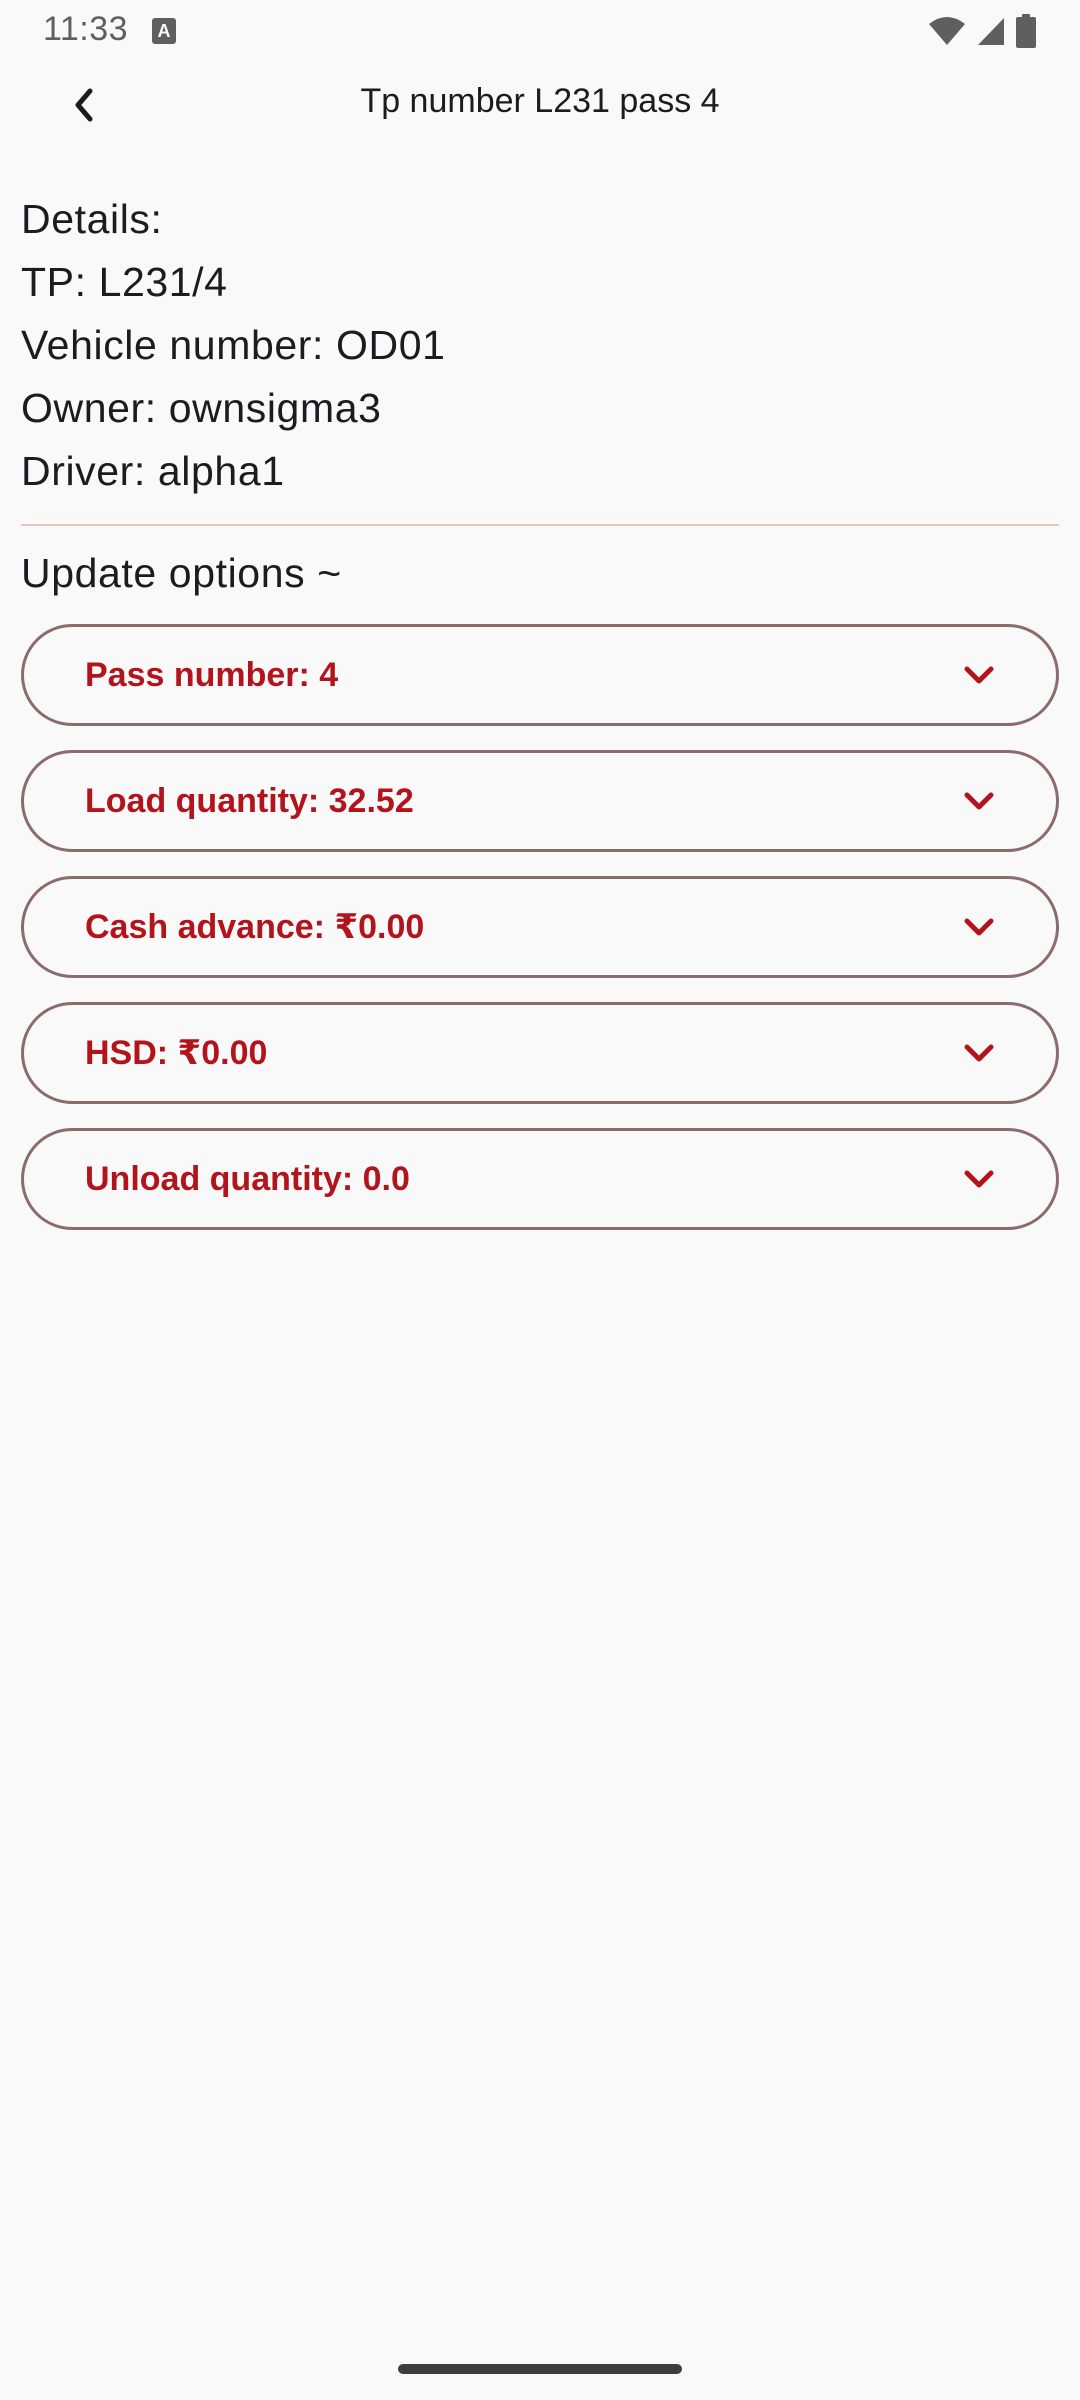 The height and width of the screenshot is (2400, 1080). What do you see at coordinates (124, 282) in the screenshot?
I see `tp-detail: TP: L231/4` at bounding box center [124, 282].